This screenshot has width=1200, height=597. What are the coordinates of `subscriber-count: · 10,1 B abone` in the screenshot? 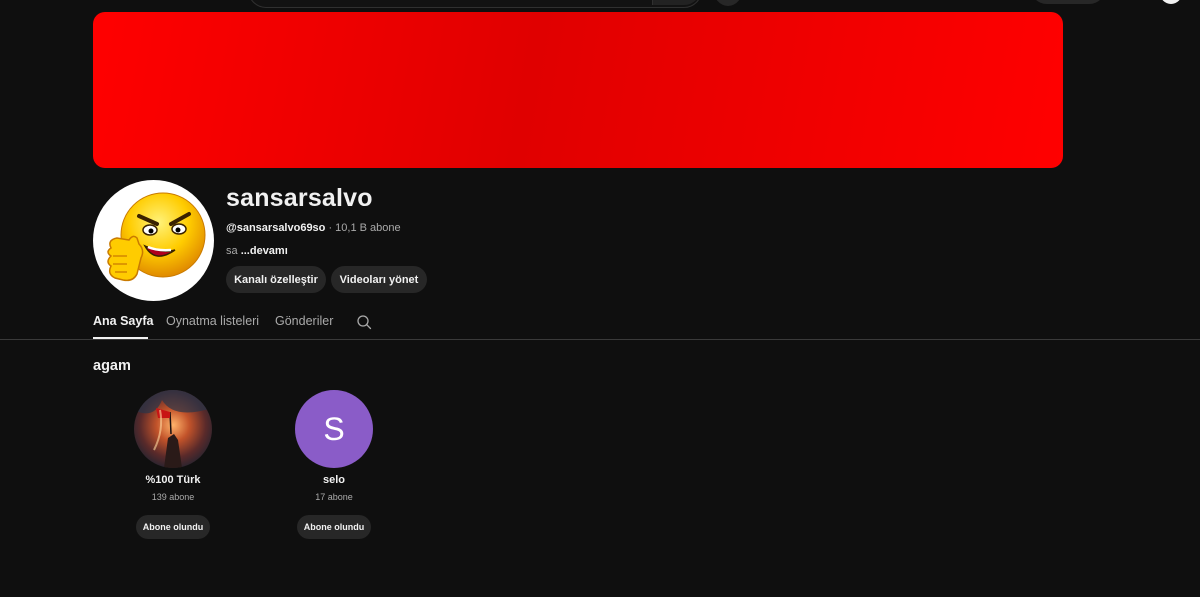 It's located at (363, 228).